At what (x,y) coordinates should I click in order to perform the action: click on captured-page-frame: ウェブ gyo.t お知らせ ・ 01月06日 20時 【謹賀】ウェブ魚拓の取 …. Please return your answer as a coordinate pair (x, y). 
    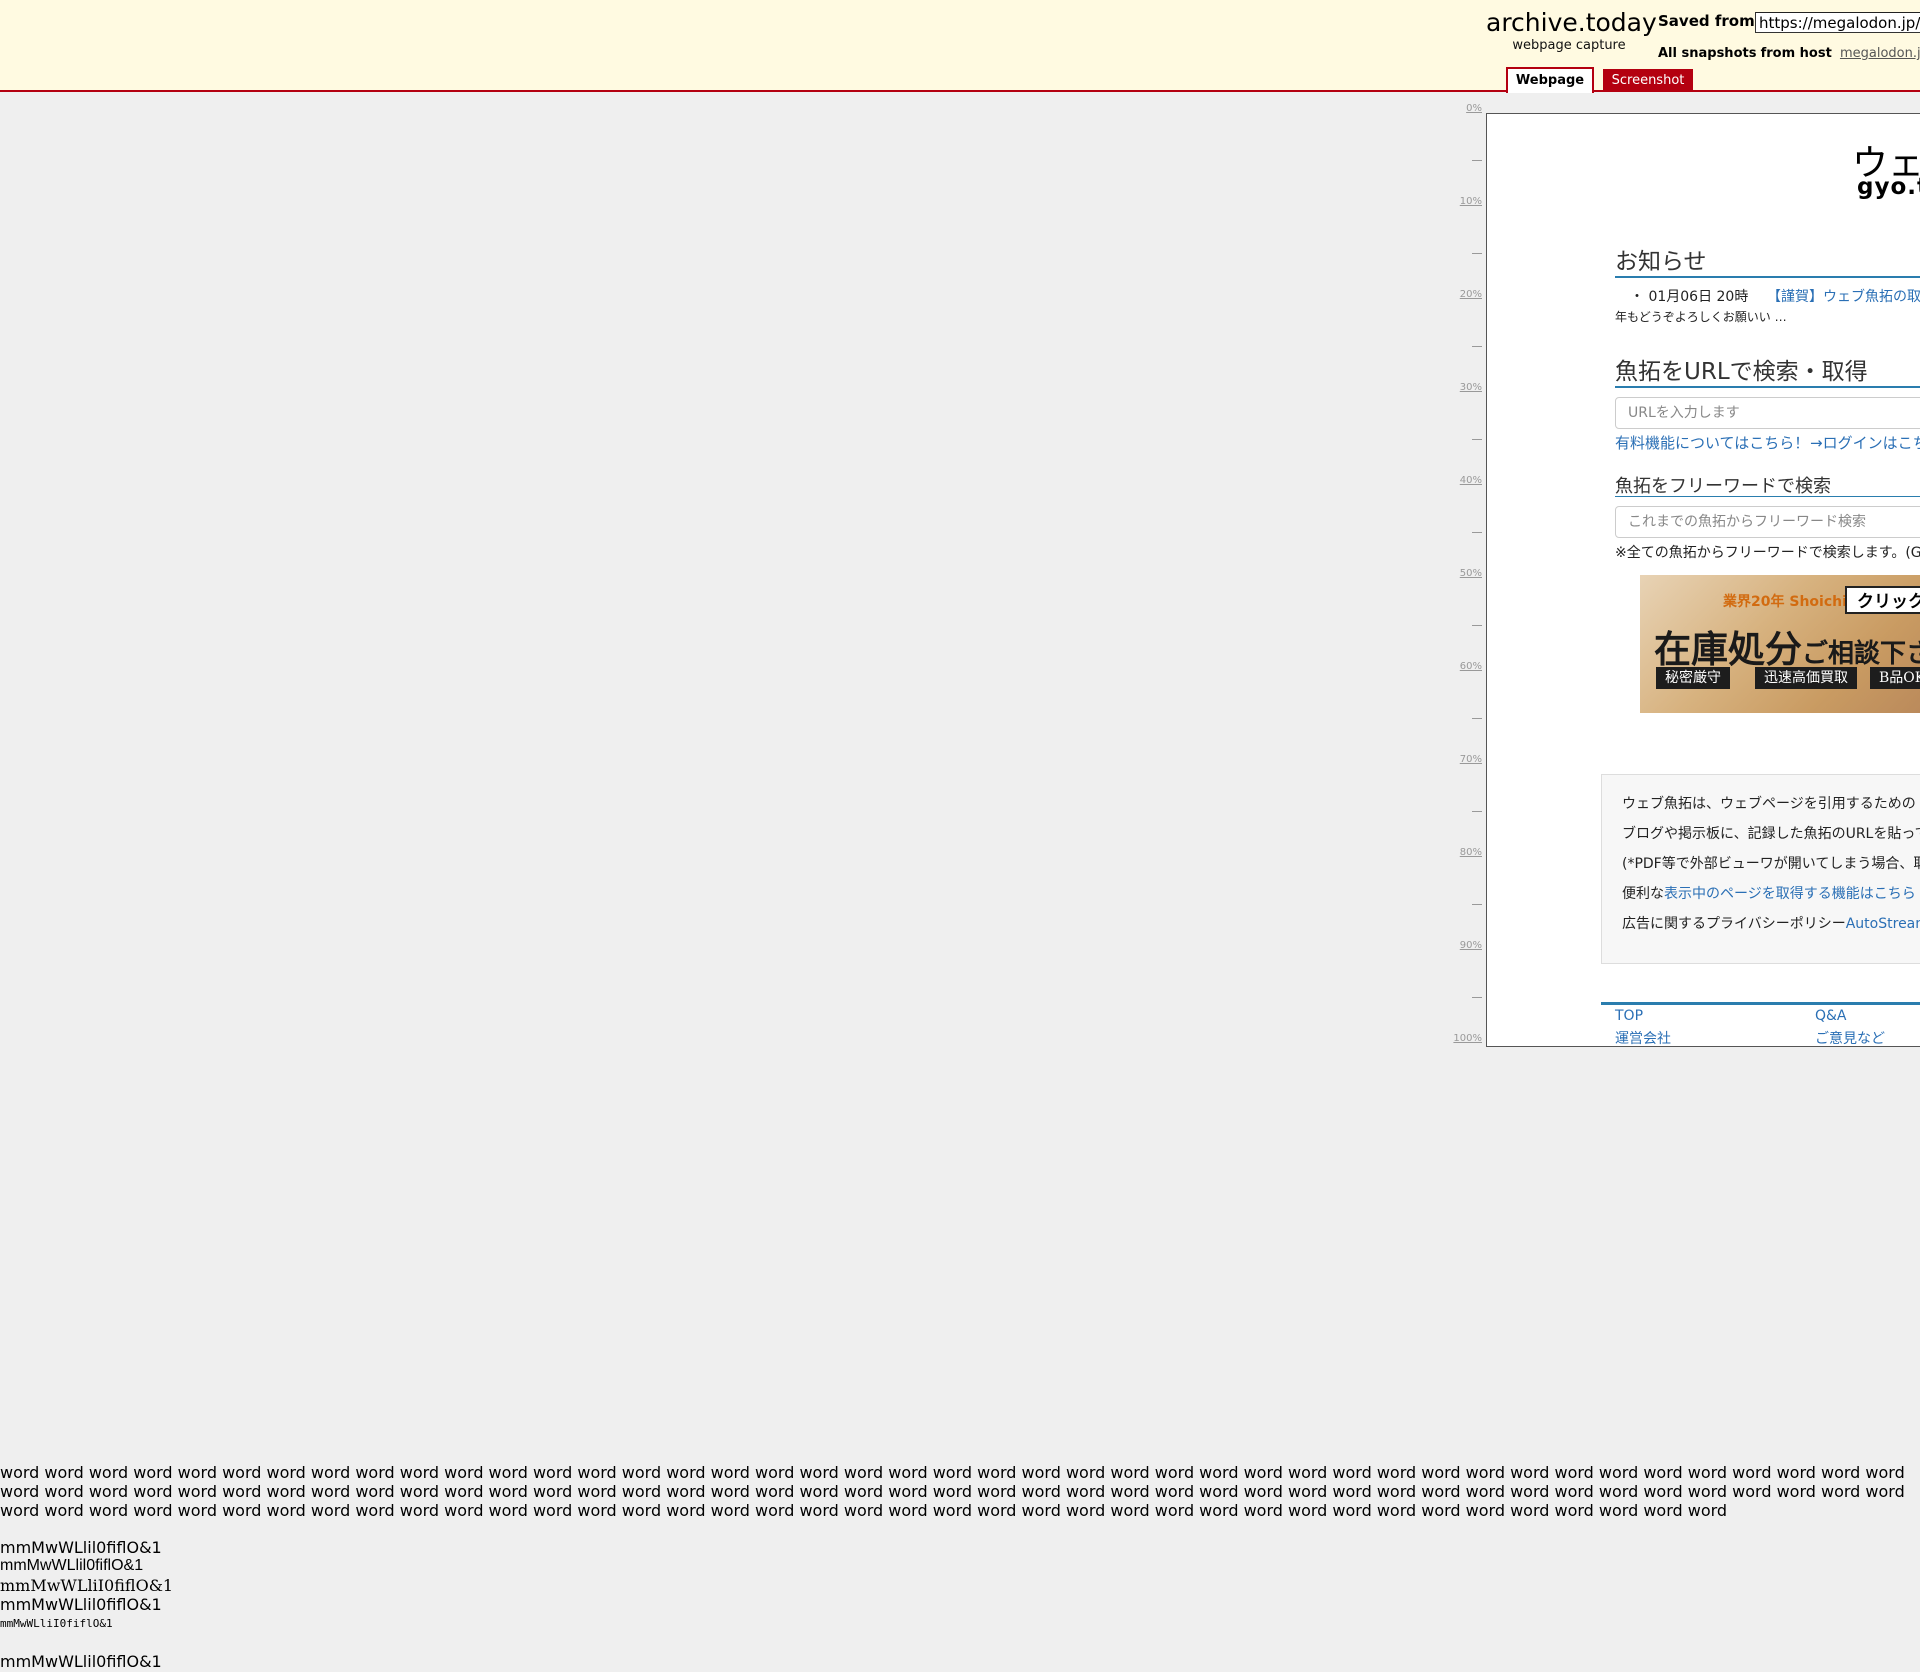
    Looking at the image, I should click on (1703, 580).